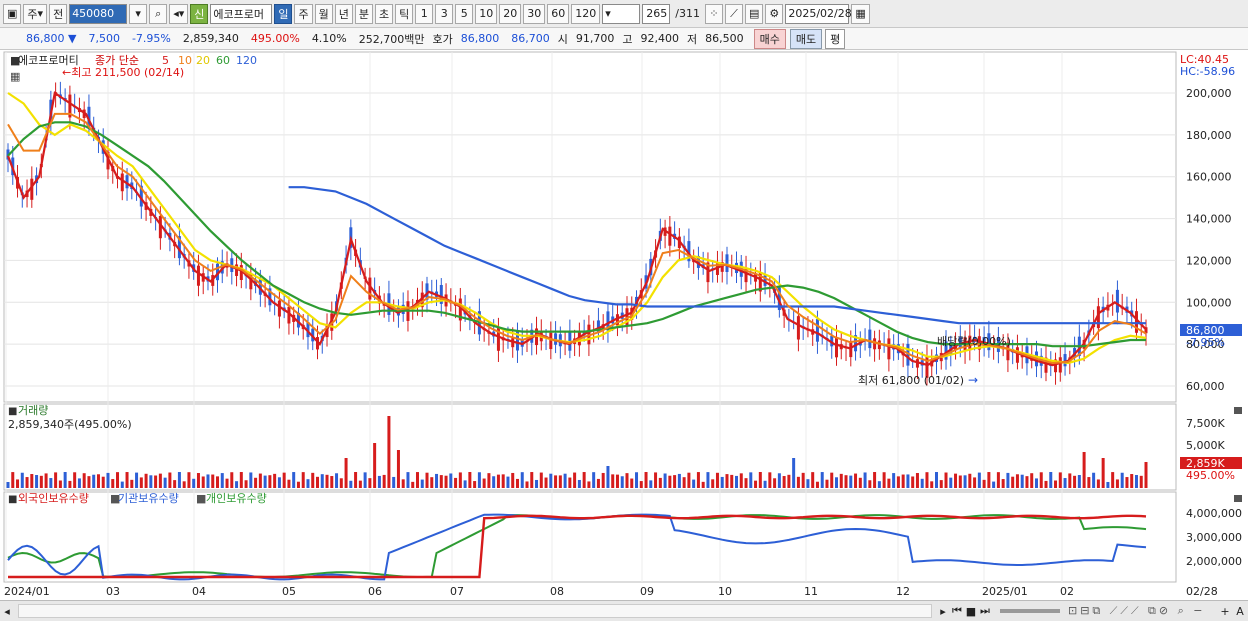 The height and width of the screenshot is (621, 1248). Describe the element at coordinates (15, 76) in the screenshot. I see `table-icon: ▦` at that location.